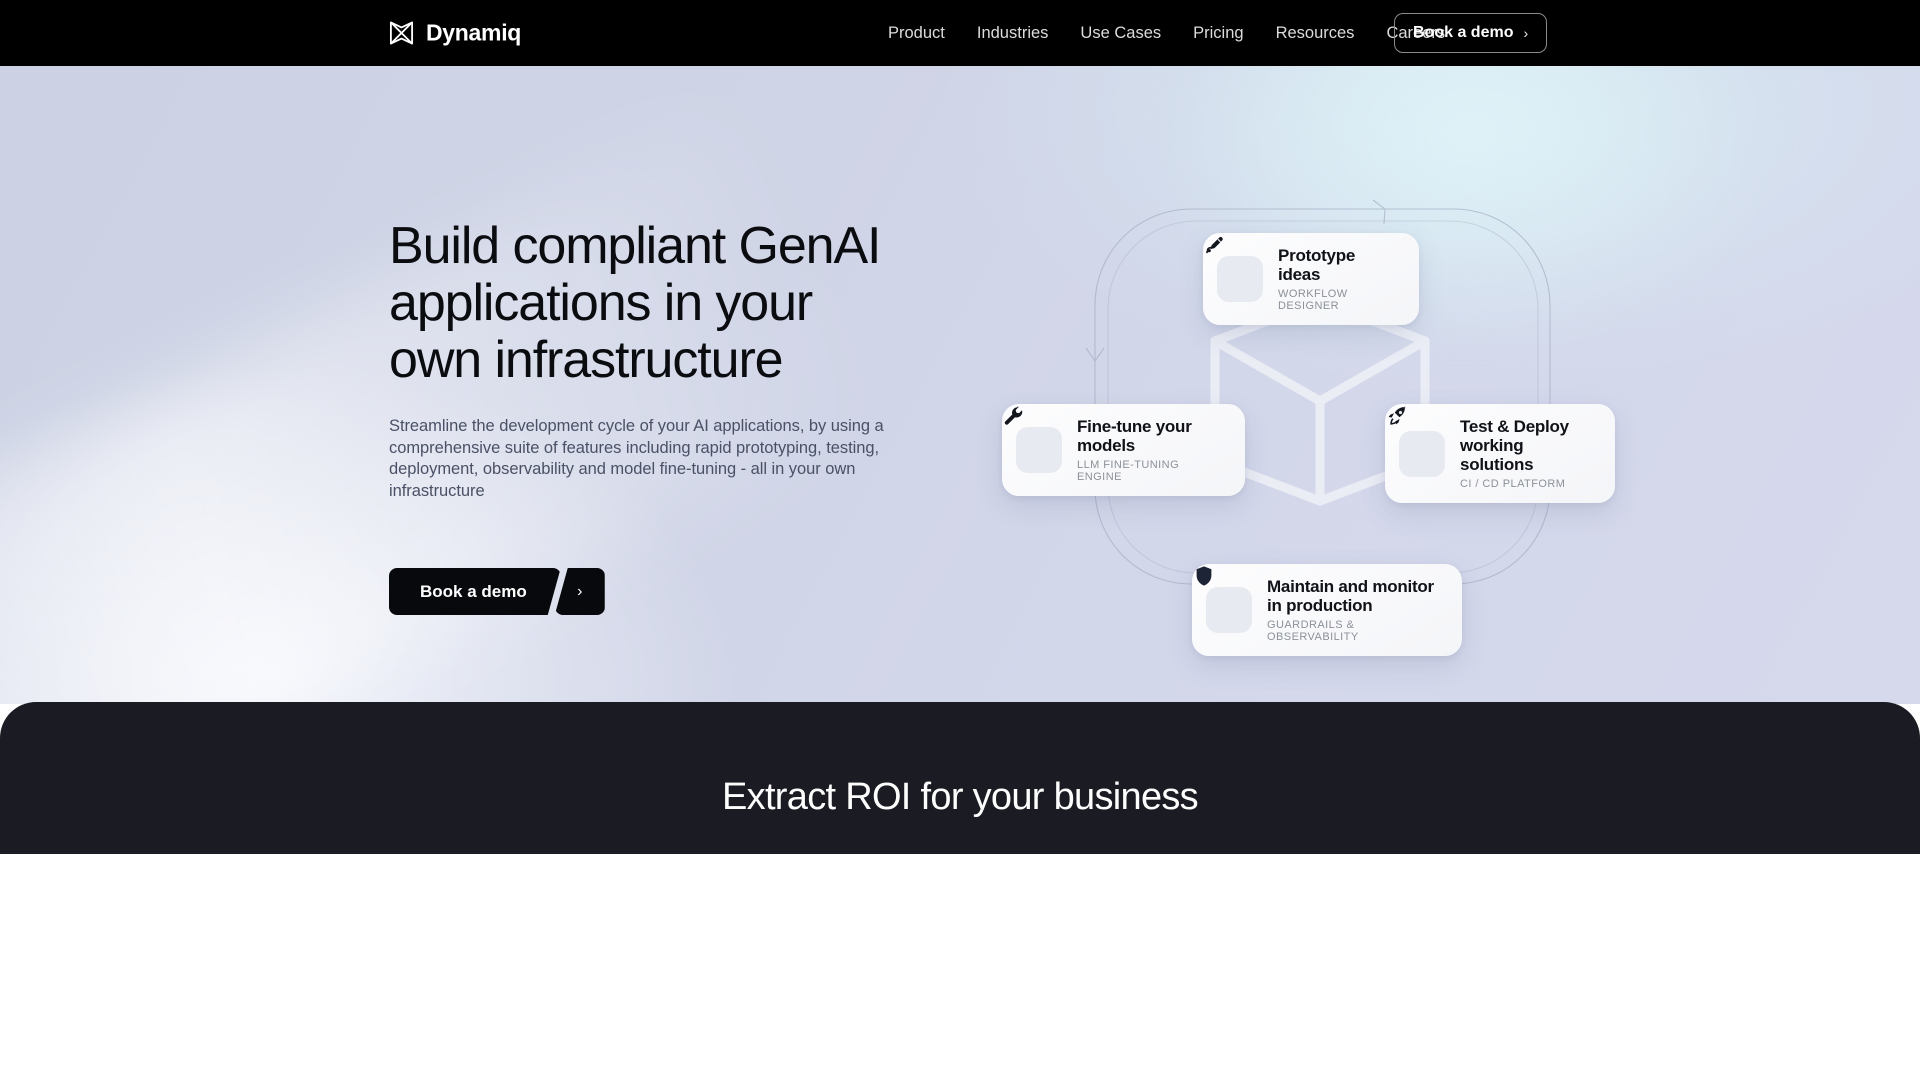  I want to click on nav-link-resources: Resources, so click(1315, 33).